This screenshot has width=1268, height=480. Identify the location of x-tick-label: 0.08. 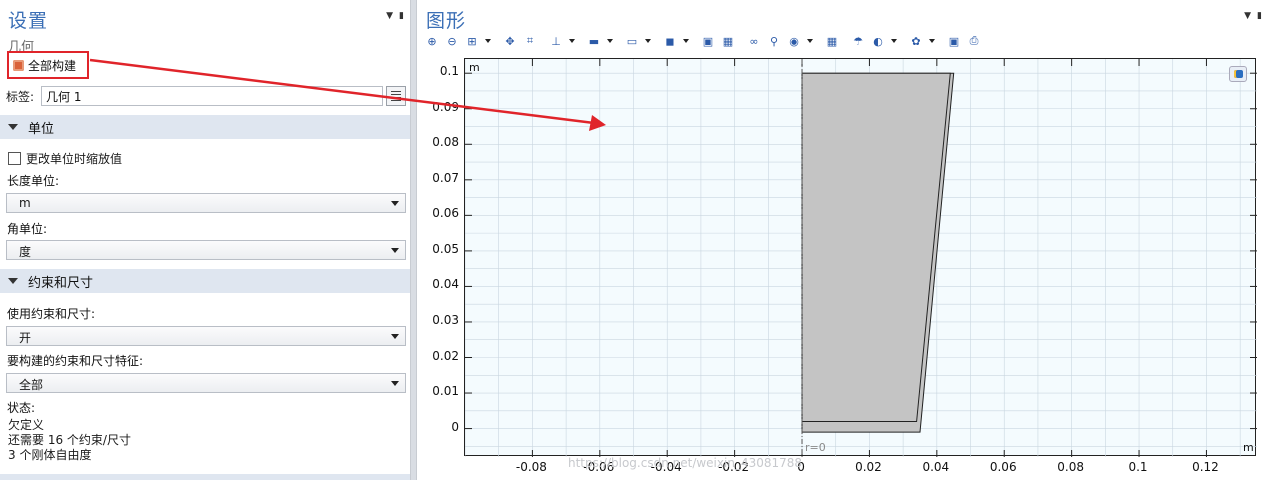
(1070, 467).